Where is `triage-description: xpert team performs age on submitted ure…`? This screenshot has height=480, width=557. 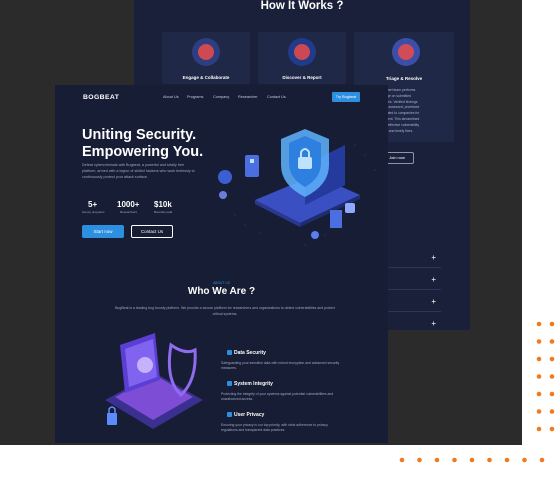
triage-description: xpert team performs age on submitted ure… is located at coordinates (402, 110).